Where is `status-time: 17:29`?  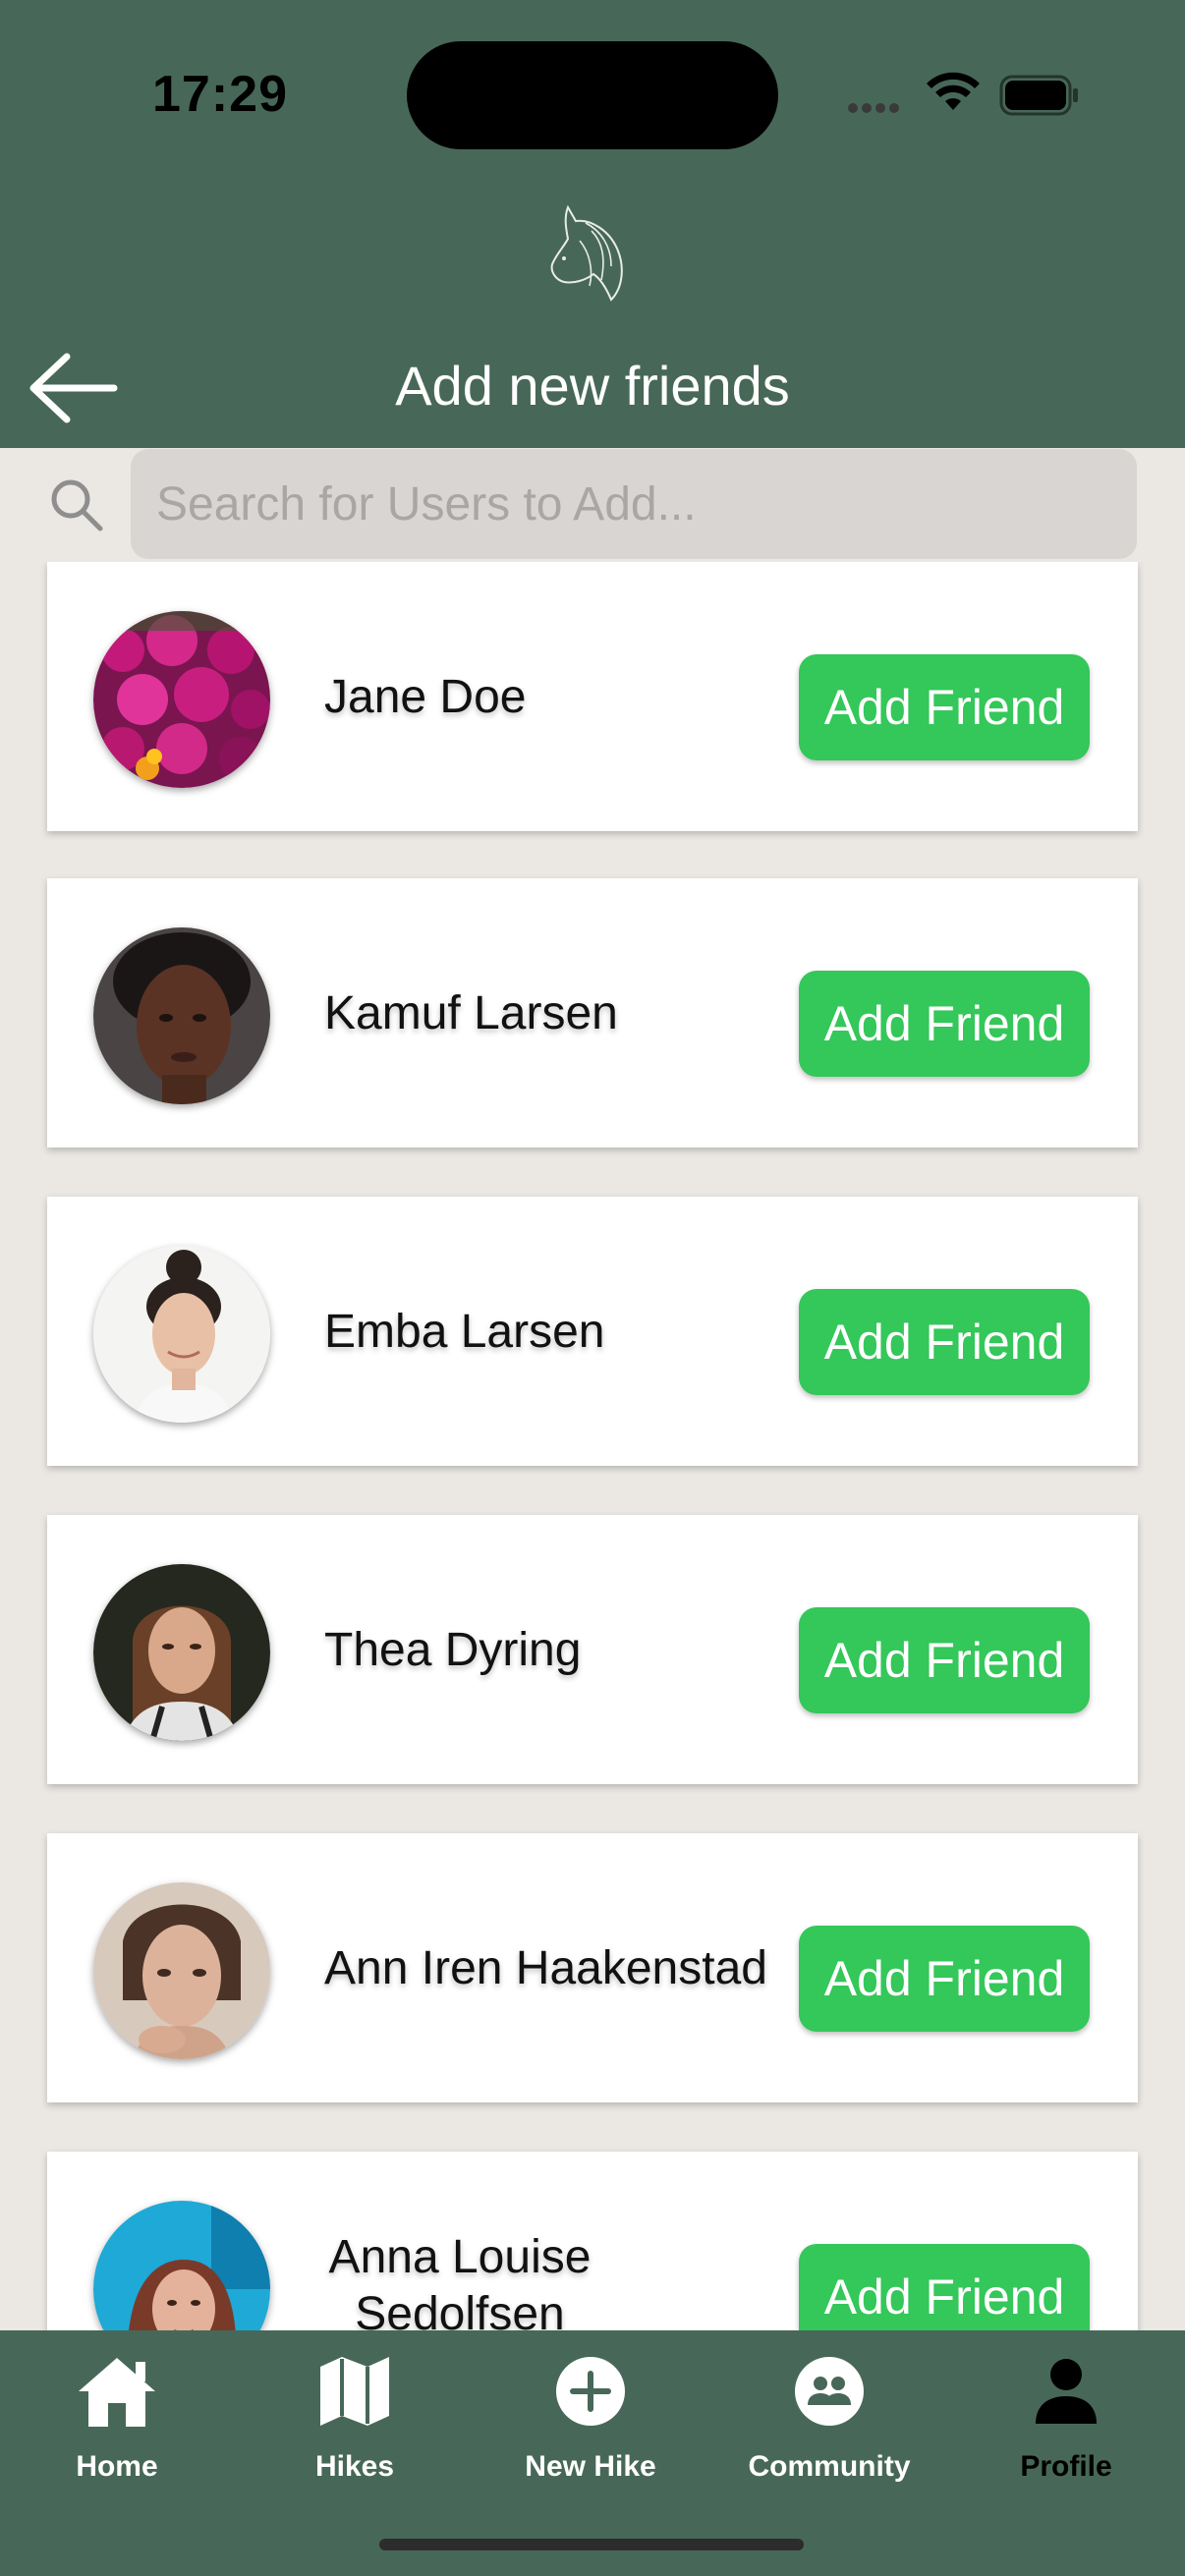
status-time: 17:29 is located at coordinates (220, 94).